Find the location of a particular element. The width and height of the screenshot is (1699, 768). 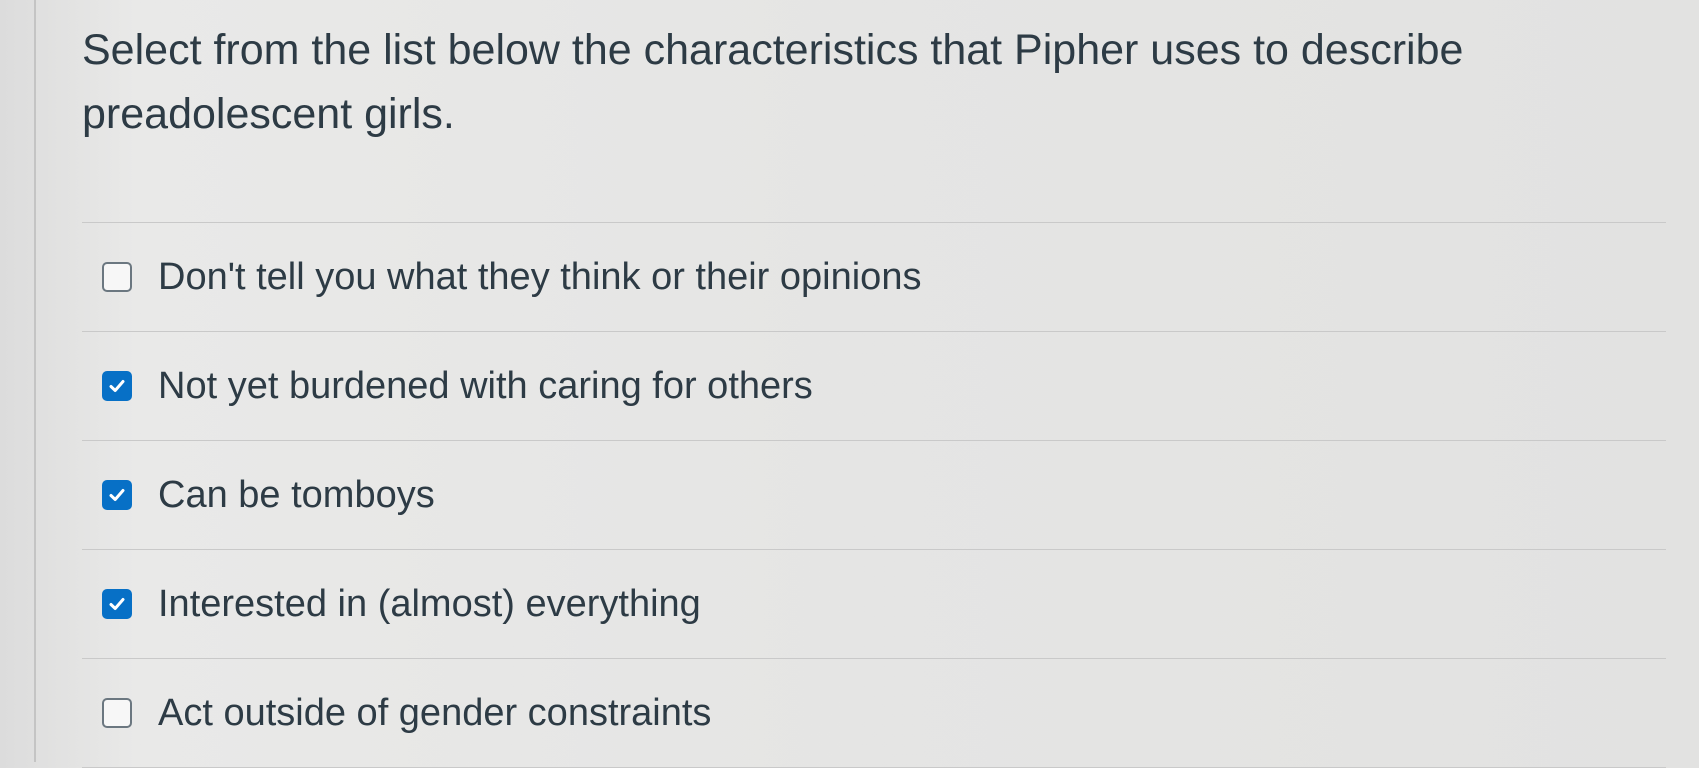

left-border is located at coordinates (35, 381).